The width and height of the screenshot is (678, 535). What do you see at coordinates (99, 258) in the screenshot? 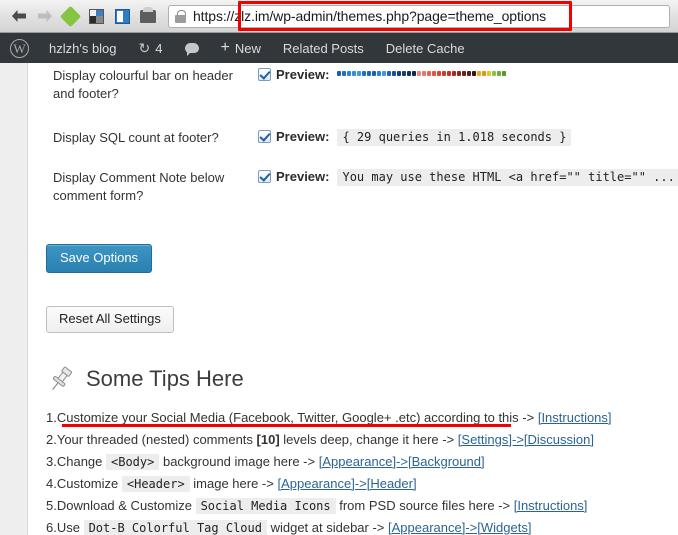
I see `save-options-button: Save Options` at bounding box center [99, 258].